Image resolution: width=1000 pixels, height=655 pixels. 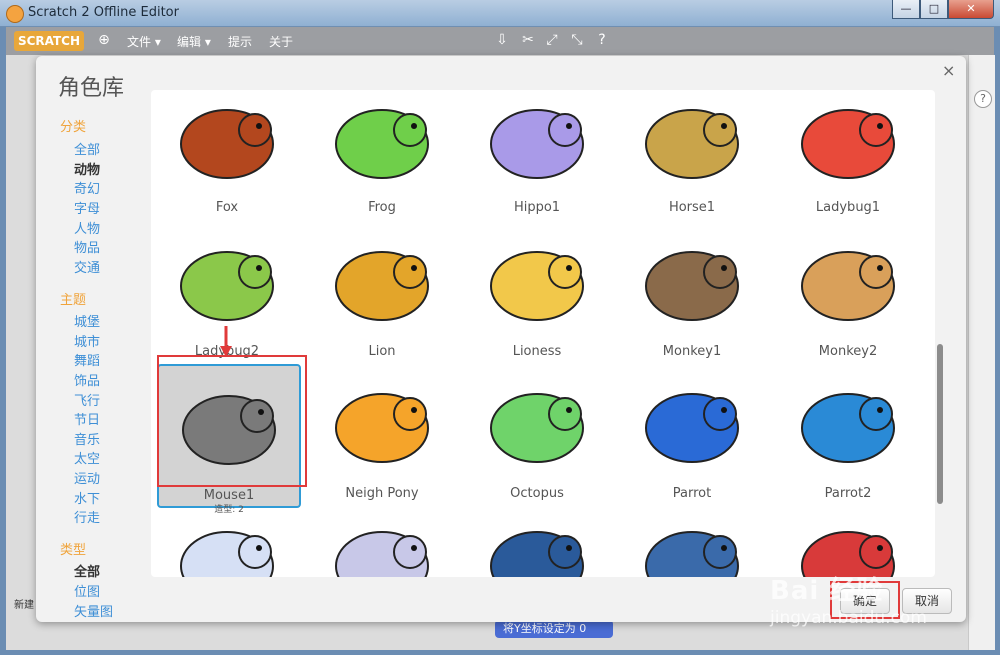 What do you see at coordinates (940, 334) in the screenshot?
I see `grid-scrollbar` at bounding box center [940, 334].